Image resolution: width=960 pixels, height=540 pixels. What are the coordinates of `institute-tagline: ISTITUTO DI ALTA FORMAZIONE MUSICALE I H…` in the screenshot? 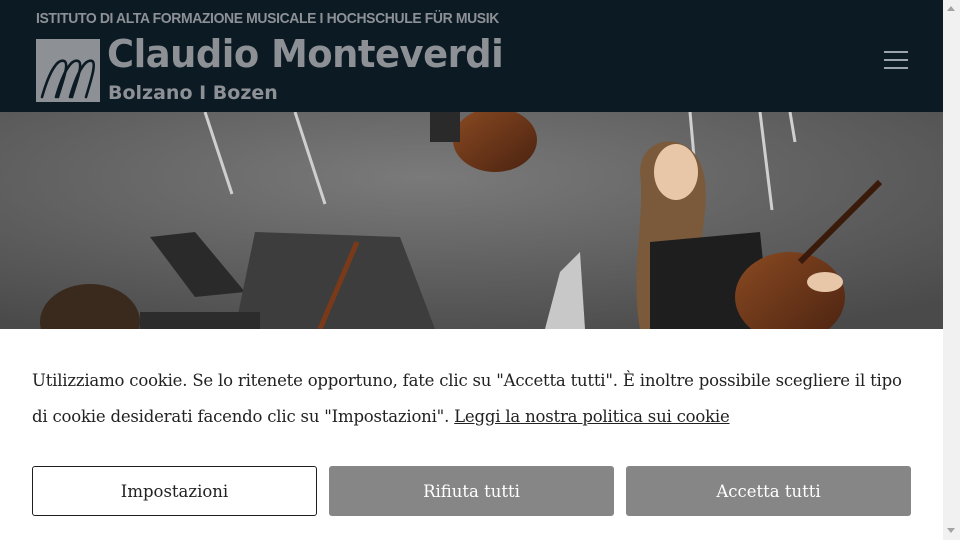 It's located at (267, 18).